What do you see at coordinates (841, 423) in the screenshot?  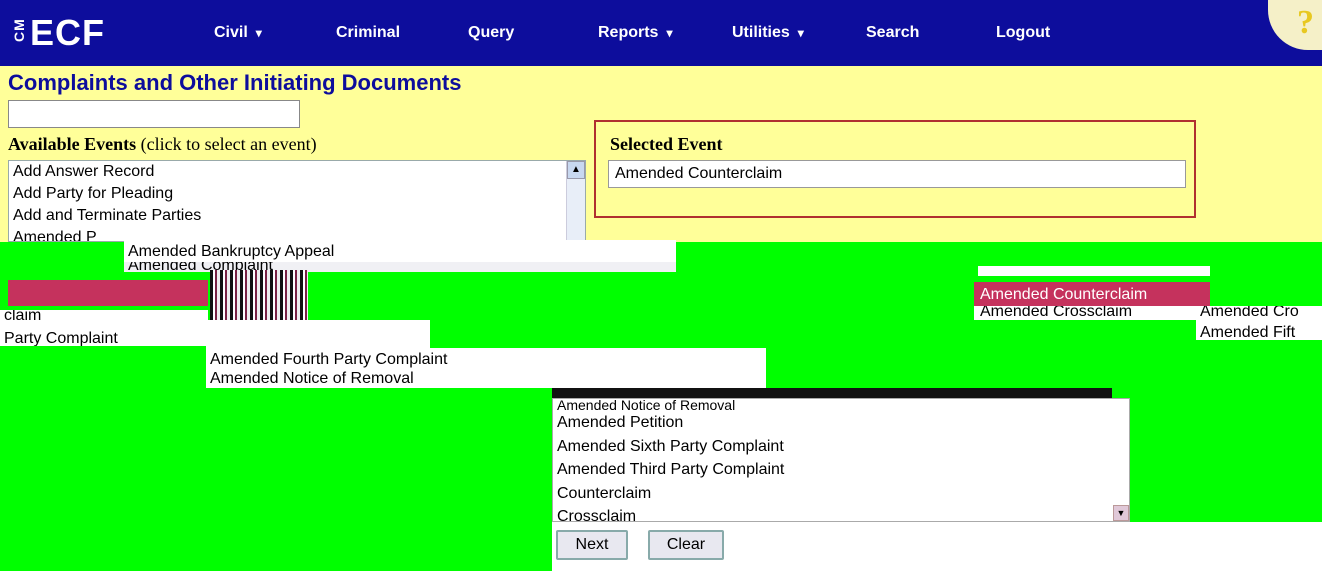 I see `list-item: Amended Petition` at bounding box center [841, 423].